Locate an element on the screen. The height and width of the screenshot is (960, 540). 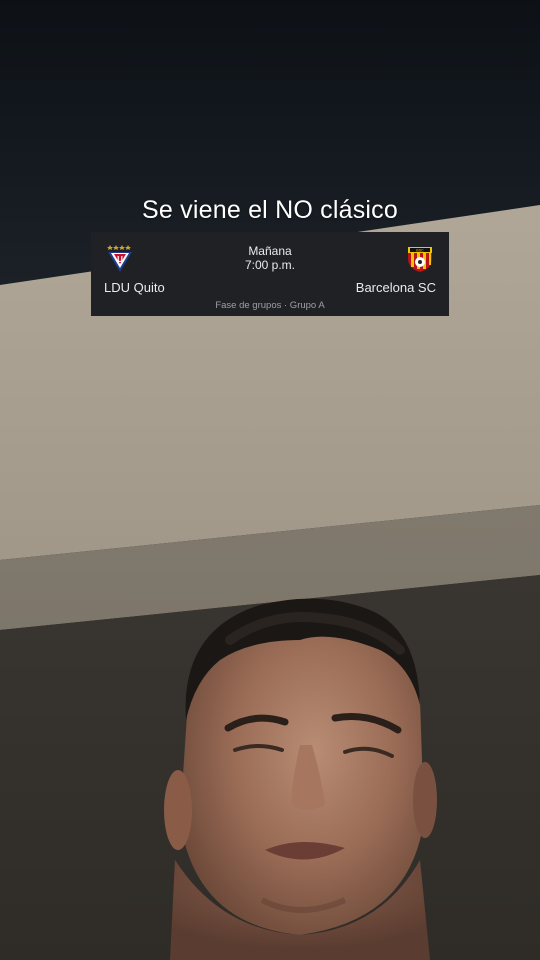
video-caption: Se viene el NO clásico is located at coordinates (270, 210).